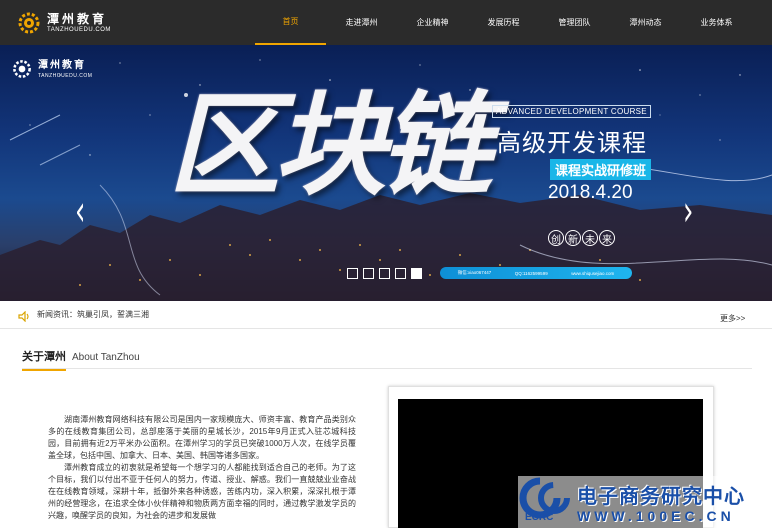 The width and height of the screenshot is (772, 528). Describe the element at coordinates (22, 69) in the screenshot. I see `banner-logo-icon` at that location.